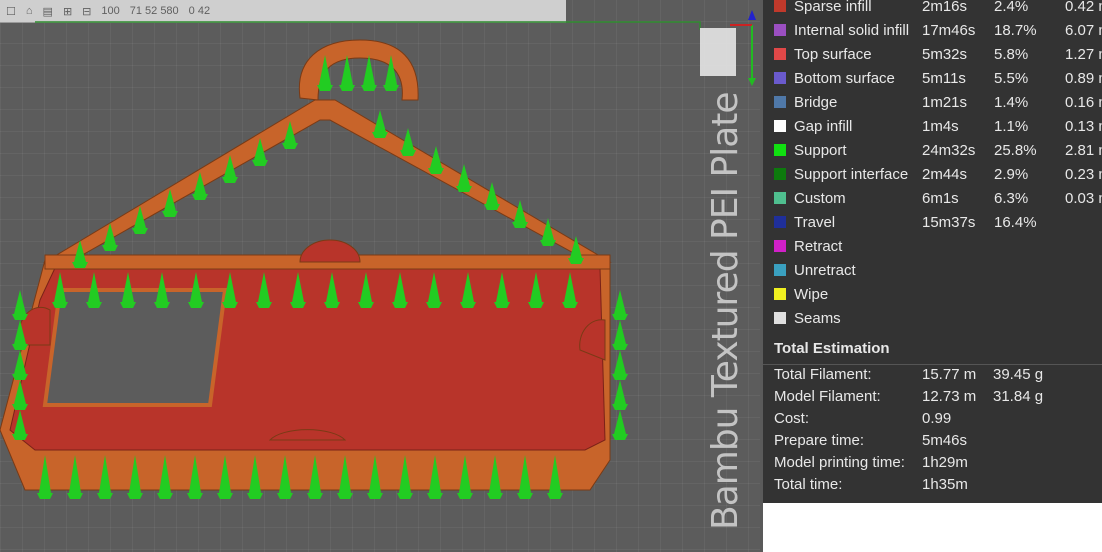 This screenshot has height=552, width=1102. Describe the element at coordinates (358, 70) in the screenshot. I see `model-hanger-loop` at that location.